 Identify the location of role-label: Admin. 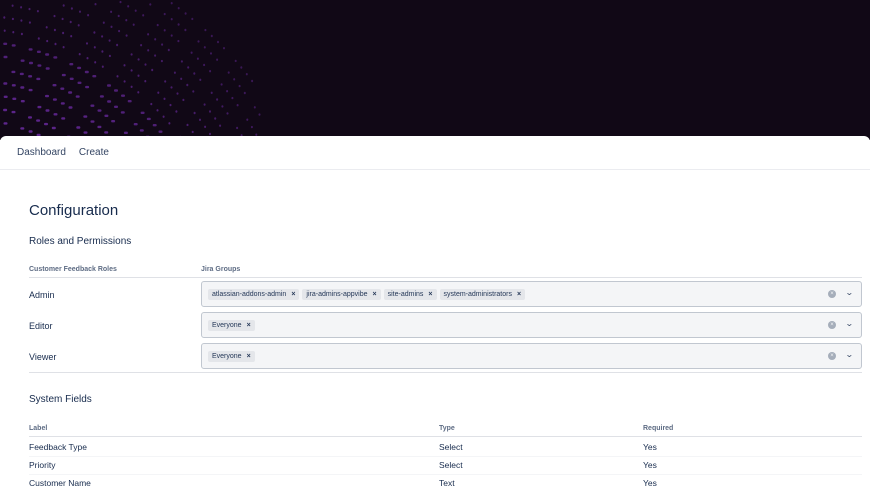
(42, 295).